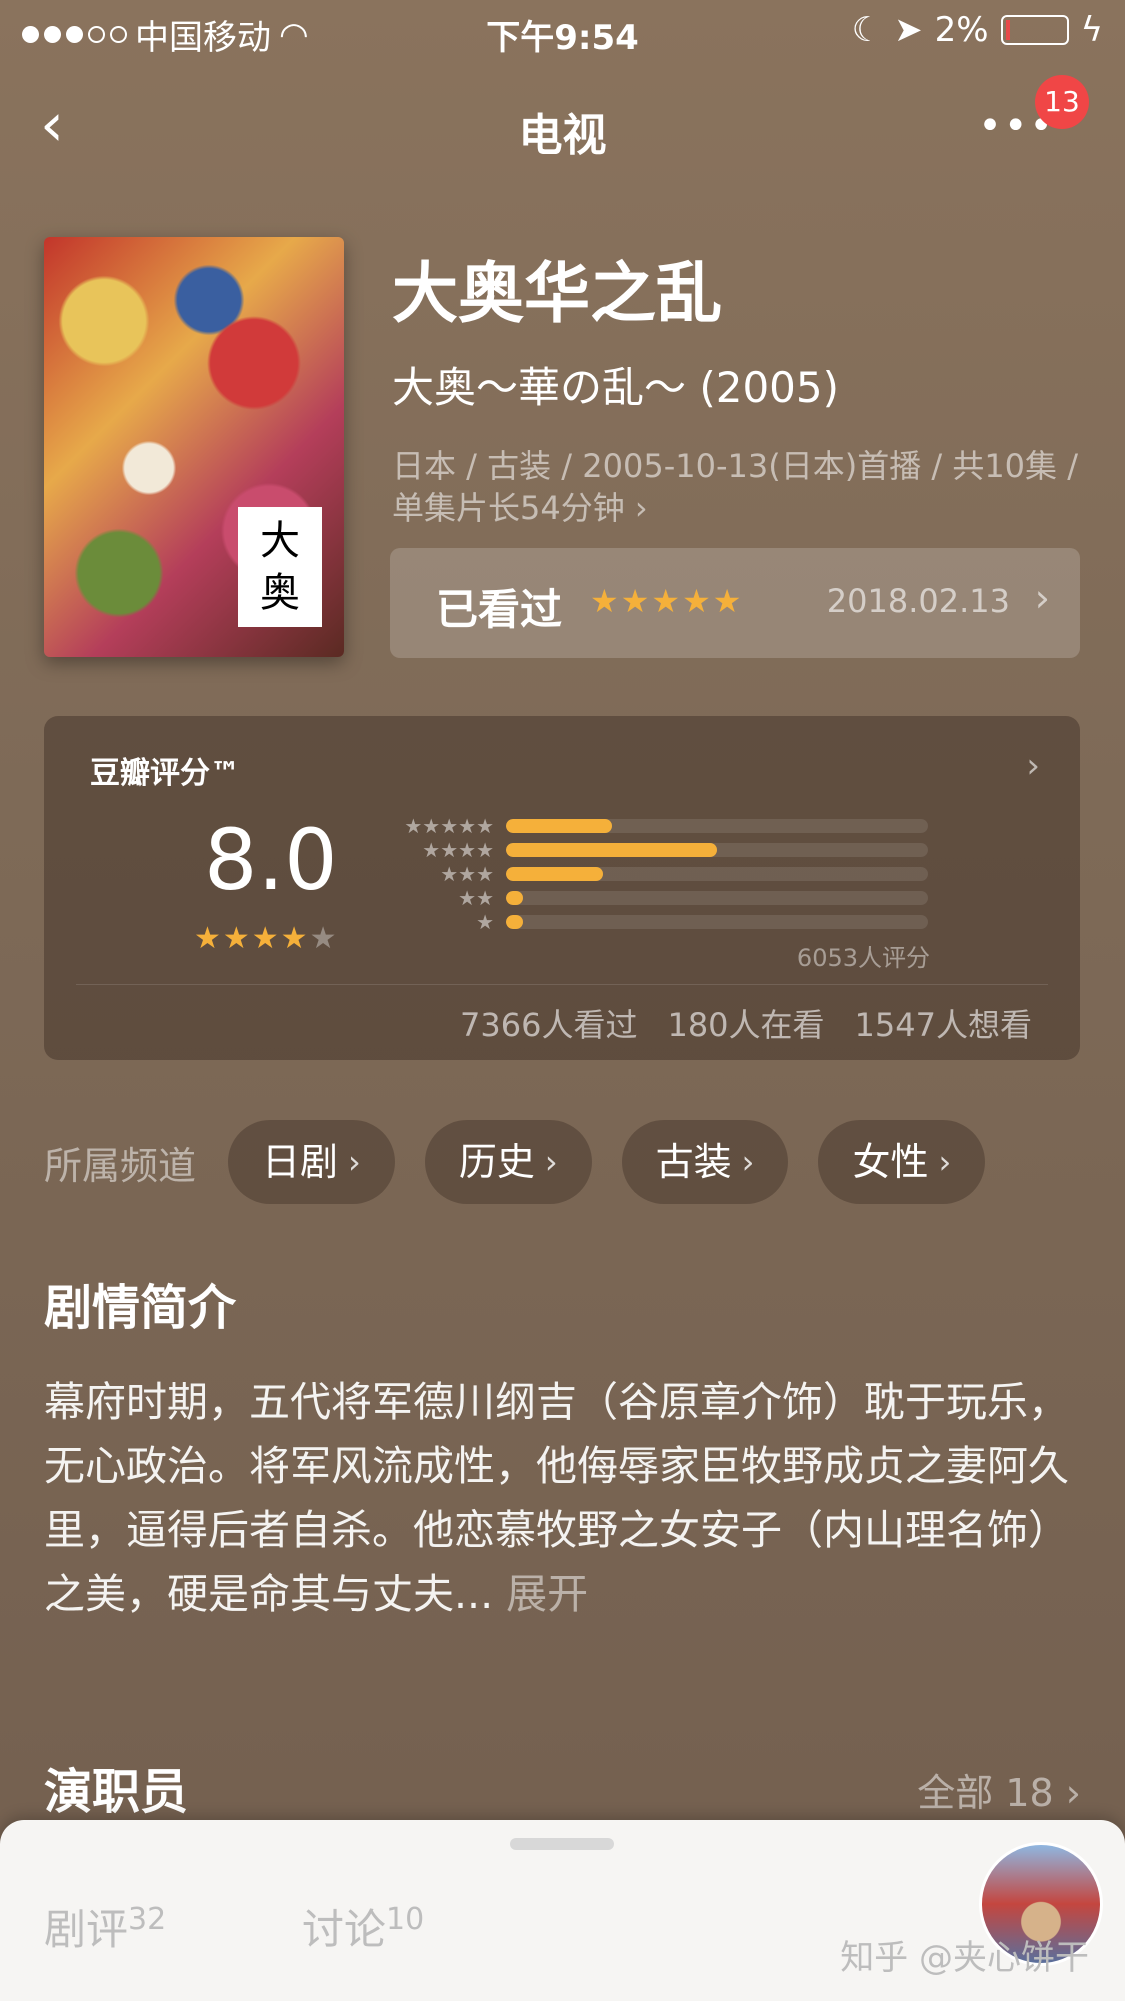  I want to click on watched-label: 已看过, so click(499, 609).